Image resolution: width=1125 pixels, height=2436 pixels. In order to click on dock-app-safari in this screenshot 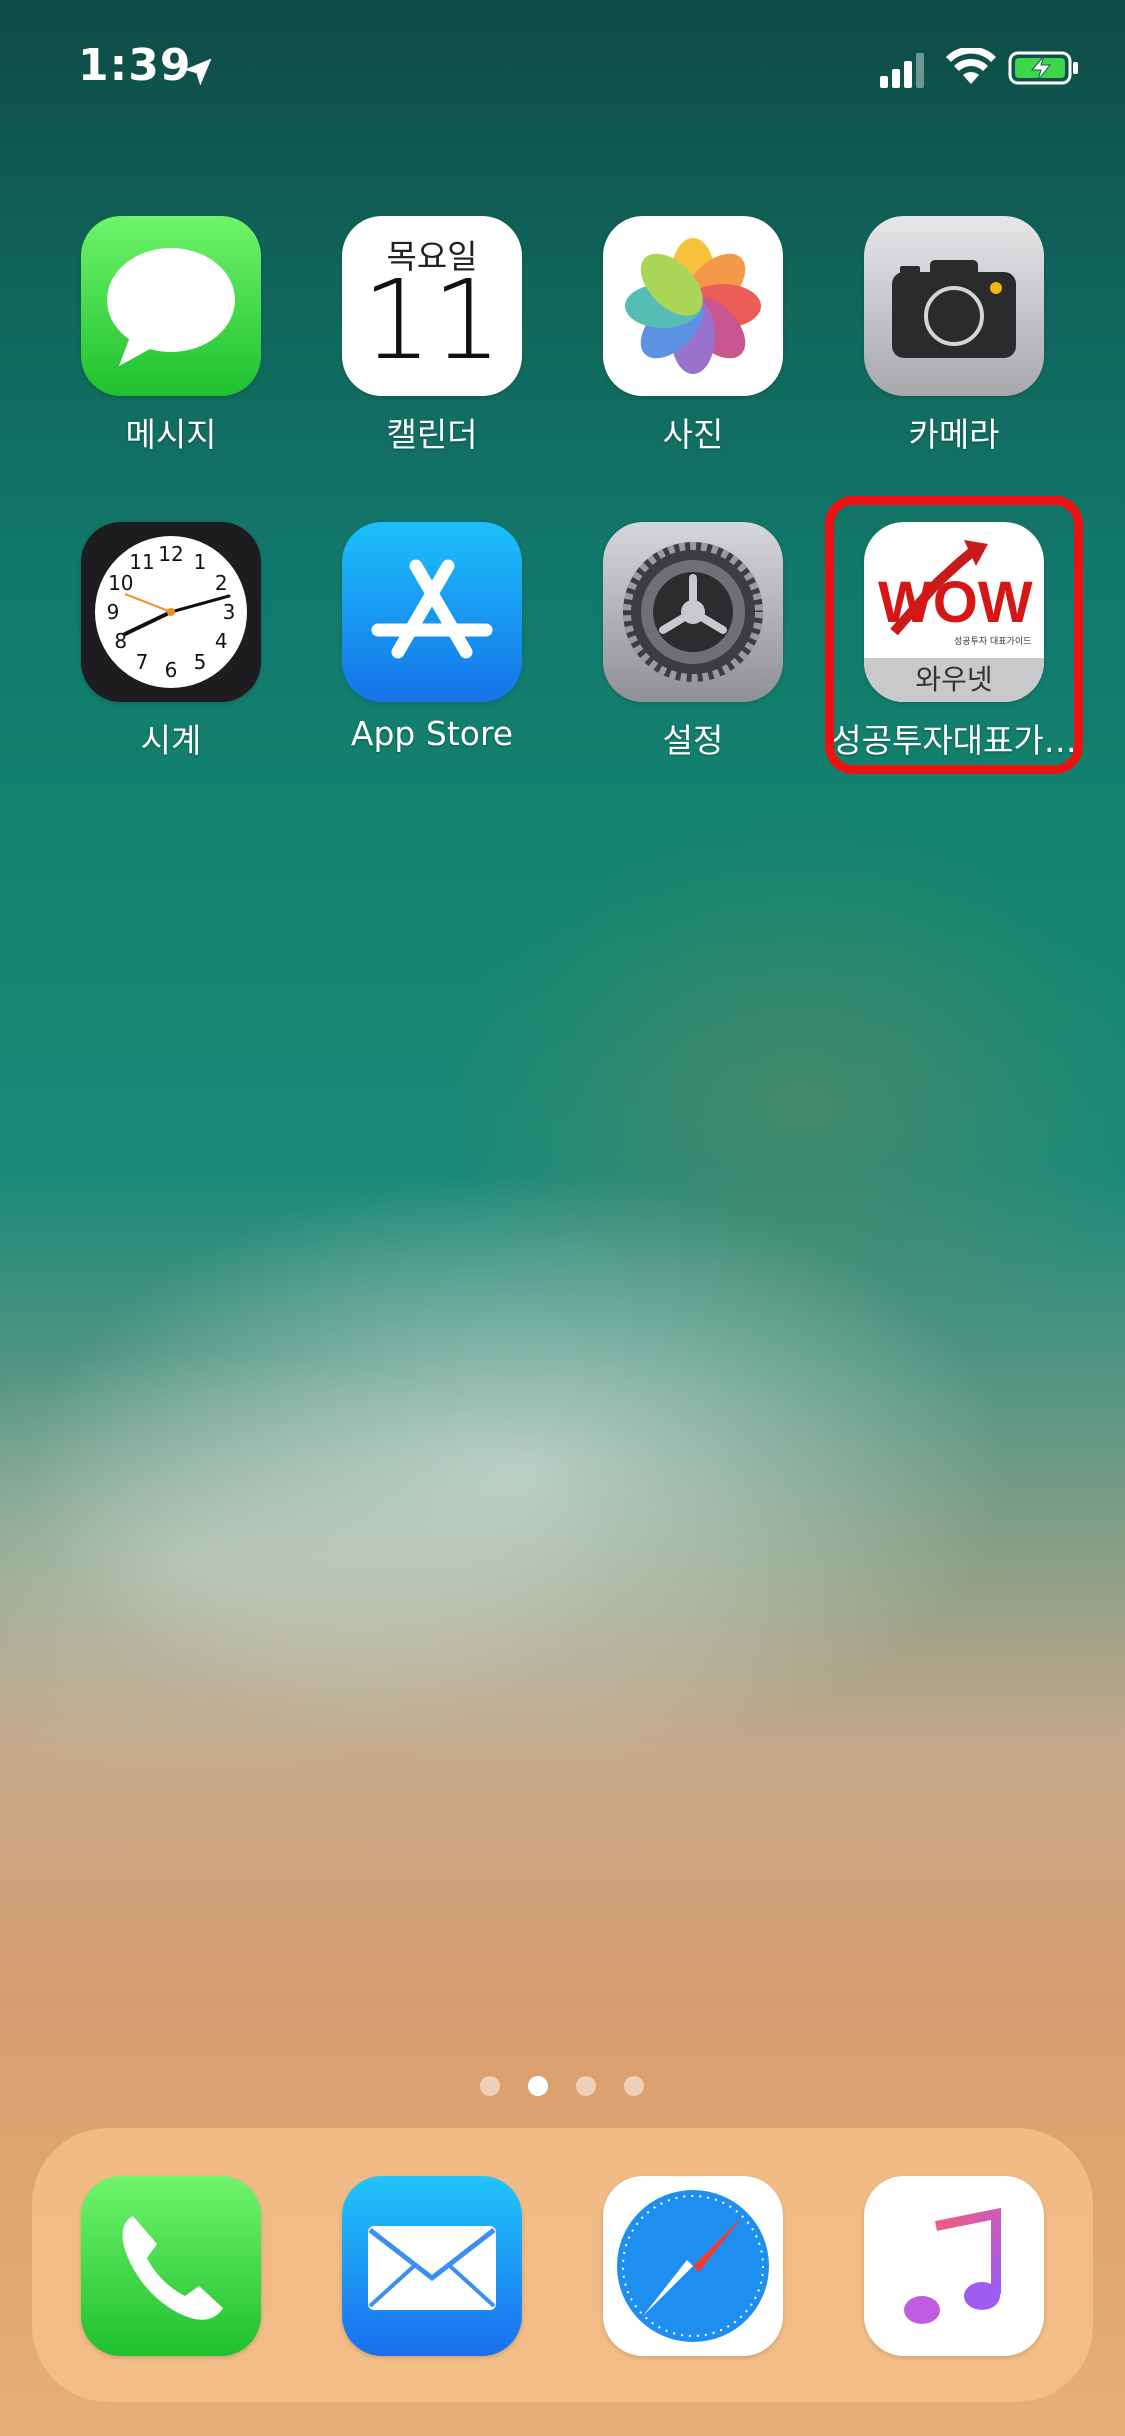, I will do `click(693, 2266)`.